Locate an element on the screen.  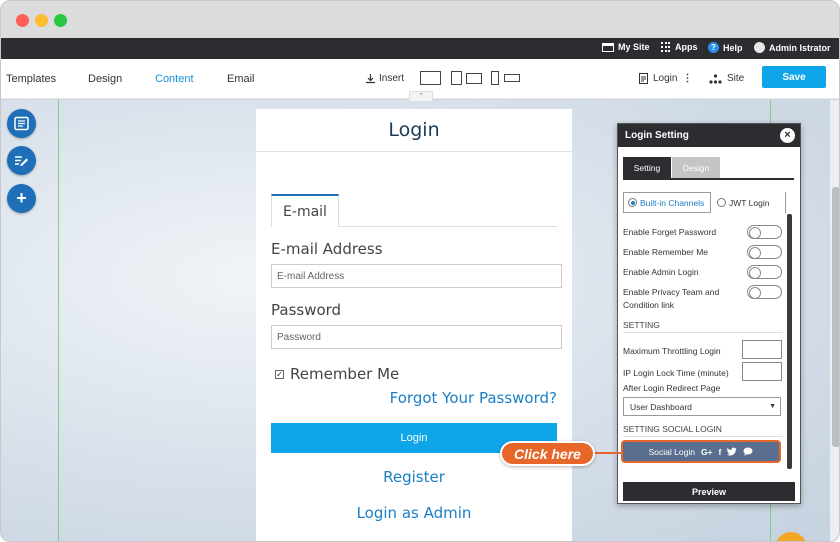
tablet-portrait-icon is located at coordinates (456, 78).